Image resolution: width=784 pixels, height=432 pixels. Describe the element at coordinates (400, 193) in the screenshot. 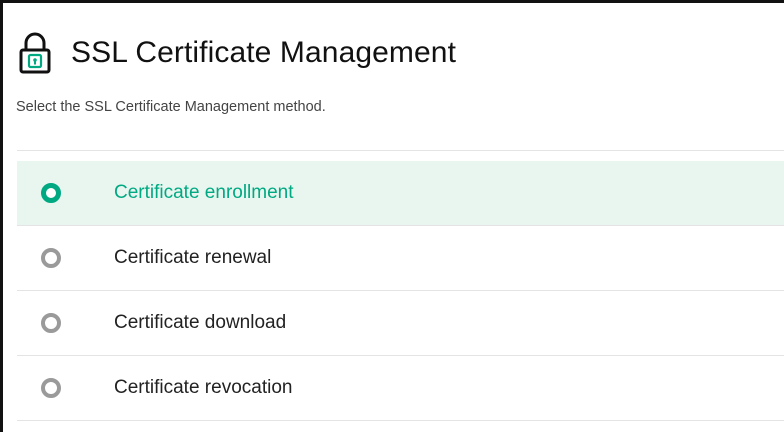

I see `option-certificate-enrollment: Certificate enrollment` at that location.